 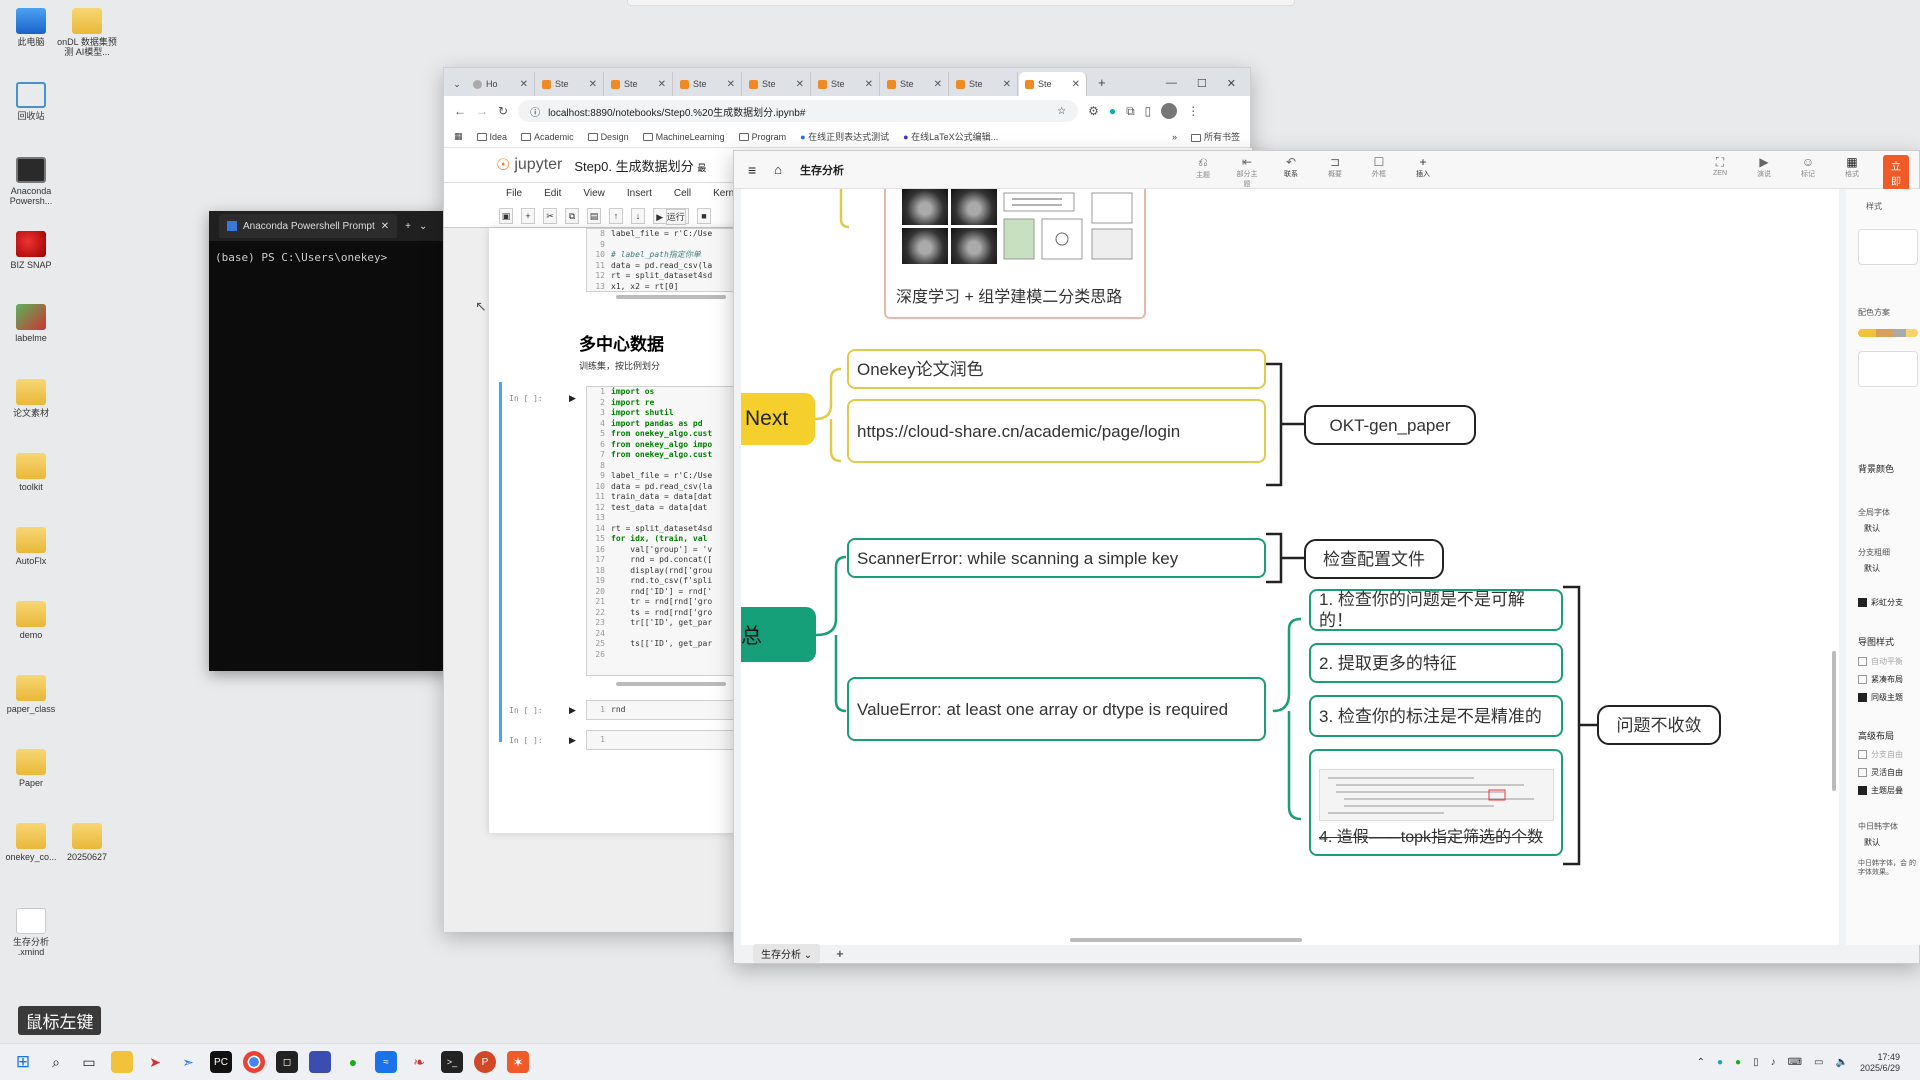 I want to click on topic-paper-polish: Onekey论文润色, so click(x=1056, y=369).